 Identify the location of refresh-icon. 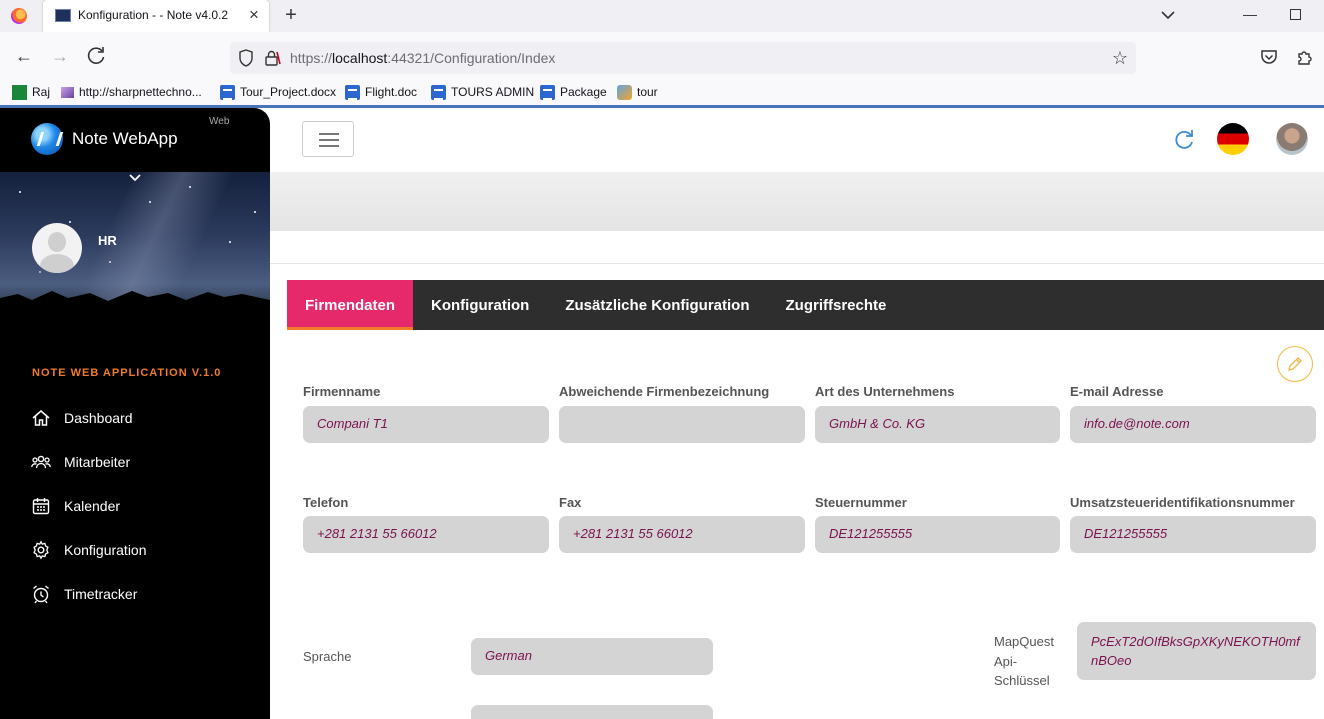
(1184, 139).